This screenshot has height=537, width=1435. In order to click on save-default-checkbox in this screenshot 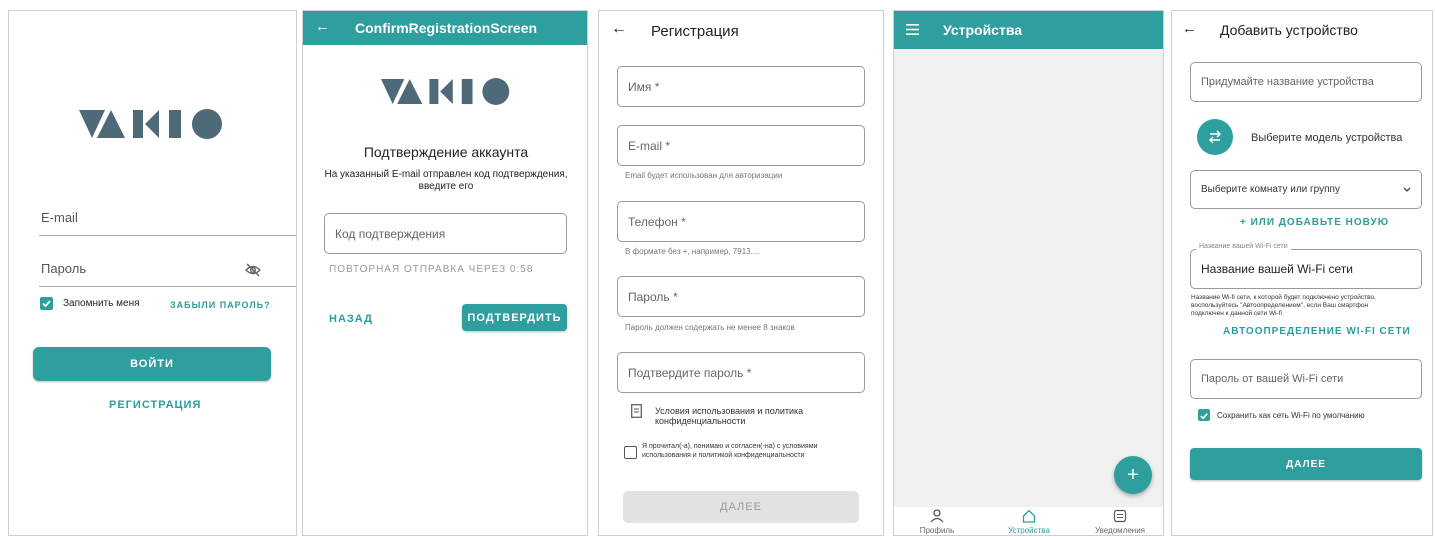, I will do `click(1204, 415)`.